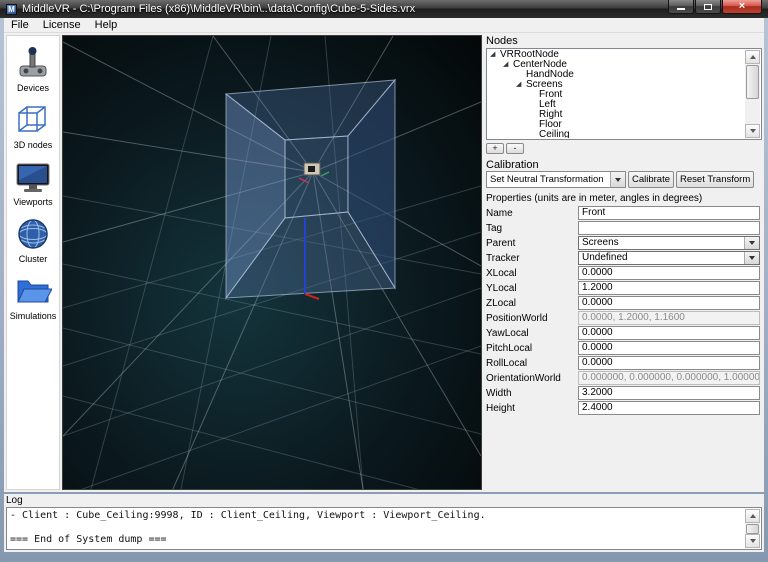  Describe the element at coordinates (708, 7) in the screenshot. I see `maximize-button` at that location.